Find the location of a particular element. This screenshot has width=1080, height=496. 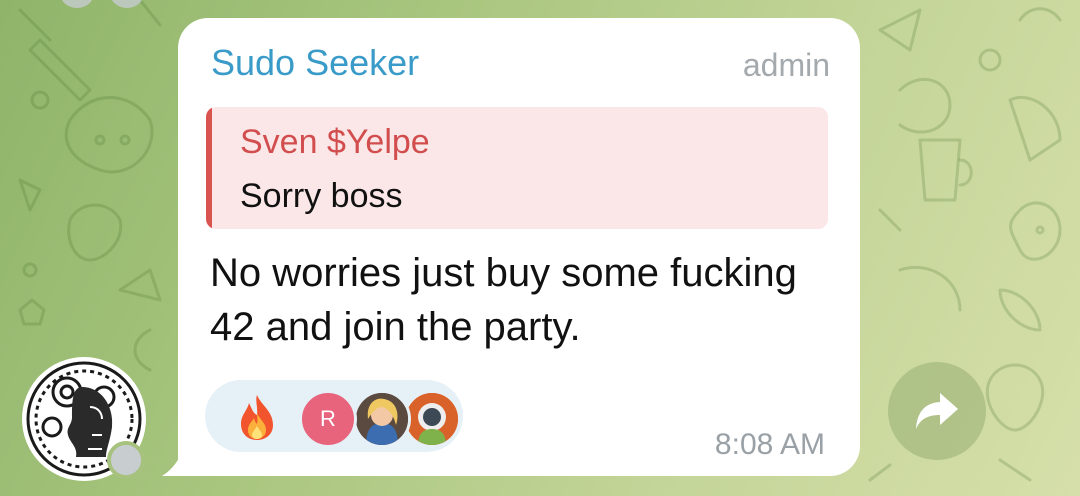

reactions-pill: R is located at coordinates (334, 416).